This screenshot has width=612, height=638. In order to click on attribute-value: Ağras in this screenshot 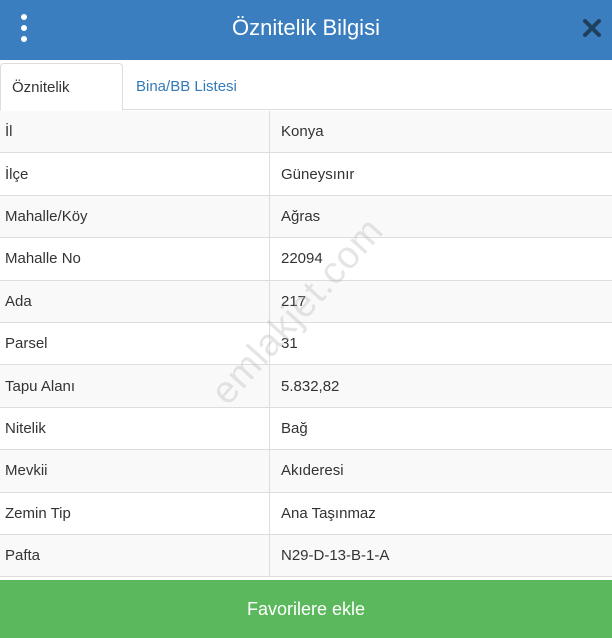, I will do `click(301, 216)`.